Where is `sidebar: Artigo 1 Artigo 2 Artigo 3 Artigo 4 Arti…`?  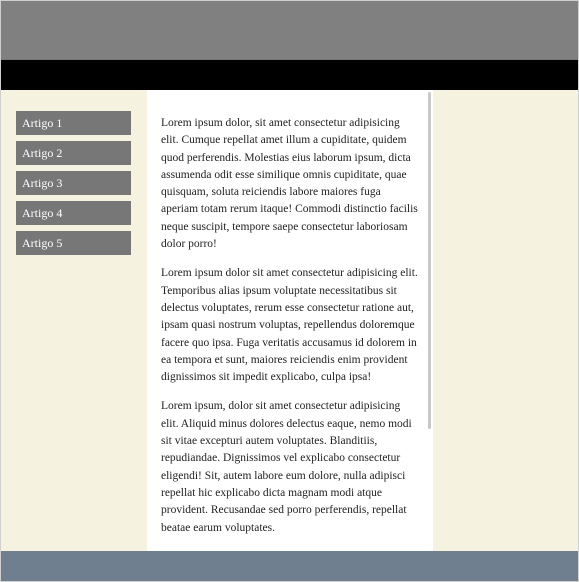
sidebar: Artigo 1 Artigo 2 Artigo 3 Artigo 4 Arti… is located at coordinates (73, 186).